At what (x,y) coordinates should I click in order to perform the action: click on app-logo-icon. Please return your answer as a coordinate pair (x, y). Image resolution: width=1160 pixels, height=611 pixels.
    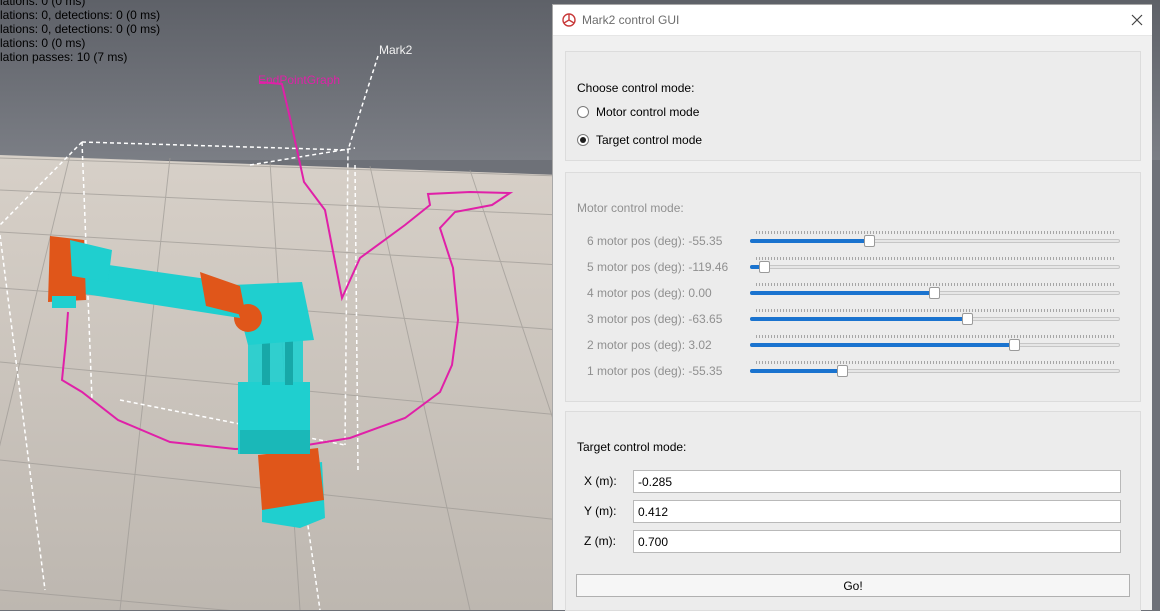
    Looking at the image, I should click on (569, 20).